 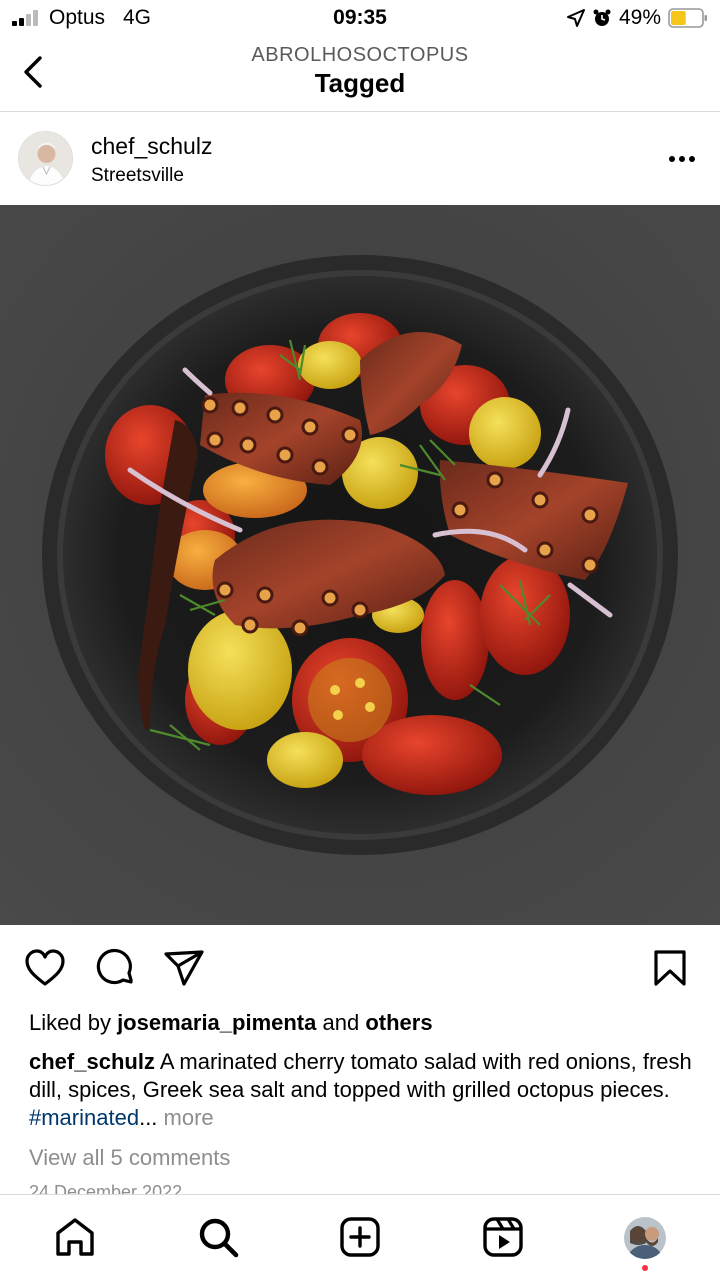 What do you see at coordinates (360, 968) in the screenshot?
I see `post-actions` at bounding box center [360, 968].